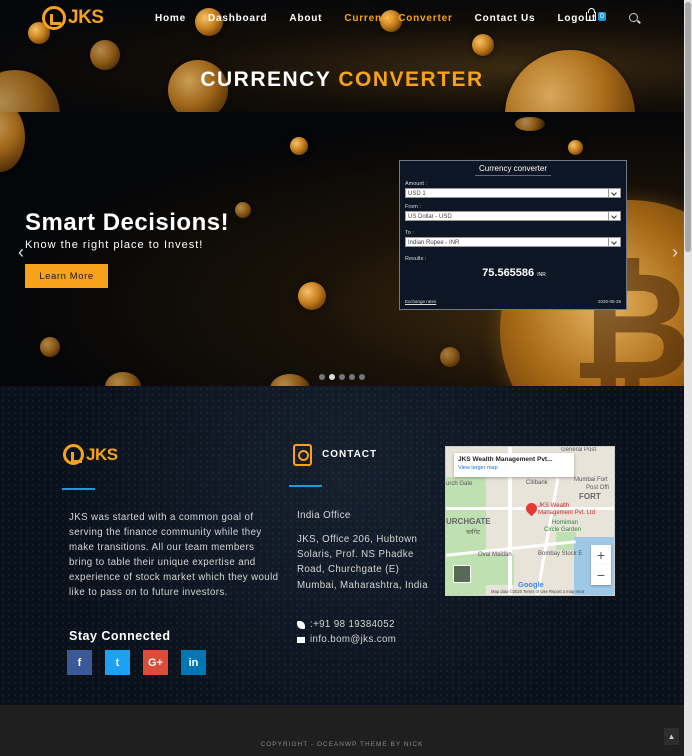 This screenshot has height=756, width=692. What do you see at coordinates (117, 662) in the screenshot?
I see `twitter-icon: t` at bounding box center [117, 662].